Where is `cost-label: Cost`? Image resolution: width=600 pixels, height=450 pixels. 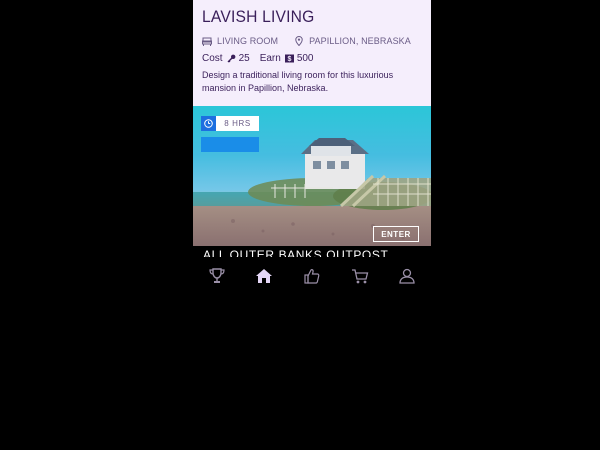
cost-label: Cost is located at coordinates (212, 58).